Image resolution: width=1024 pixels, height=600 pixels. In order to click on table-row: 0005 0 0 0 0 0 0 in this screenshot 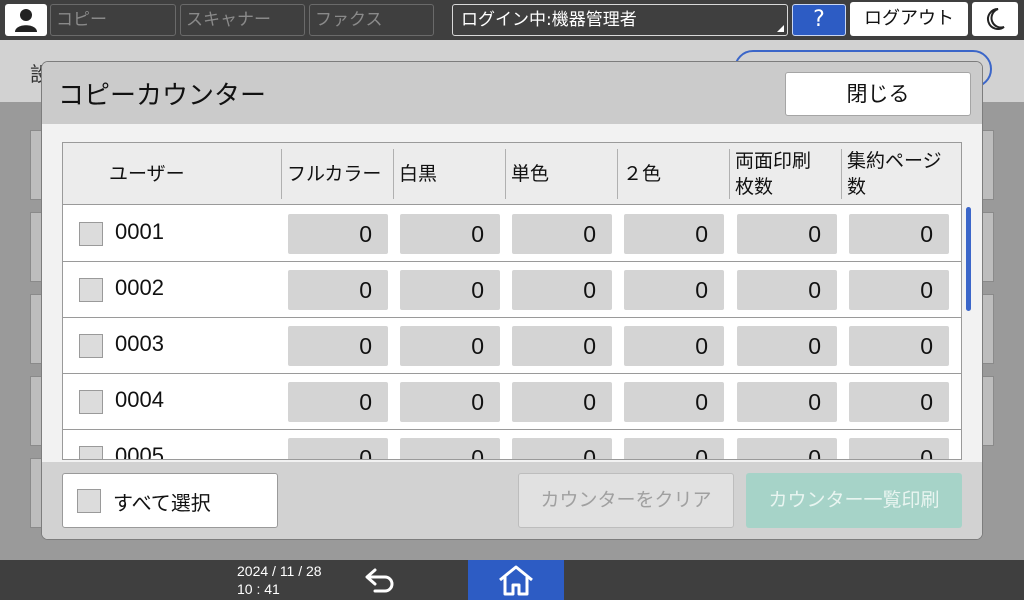, I will do `click(512, 445)`.